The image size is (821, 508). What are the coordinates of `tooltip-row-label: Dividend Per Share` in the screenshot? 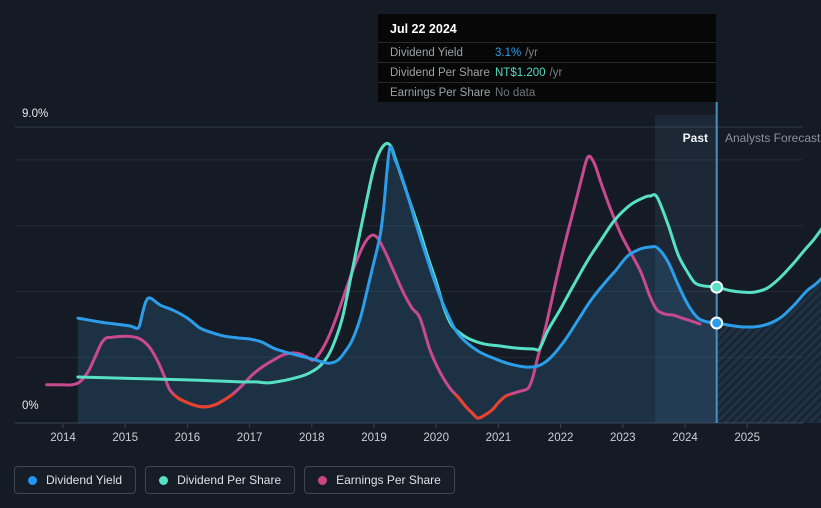 It's located at (440, 72).